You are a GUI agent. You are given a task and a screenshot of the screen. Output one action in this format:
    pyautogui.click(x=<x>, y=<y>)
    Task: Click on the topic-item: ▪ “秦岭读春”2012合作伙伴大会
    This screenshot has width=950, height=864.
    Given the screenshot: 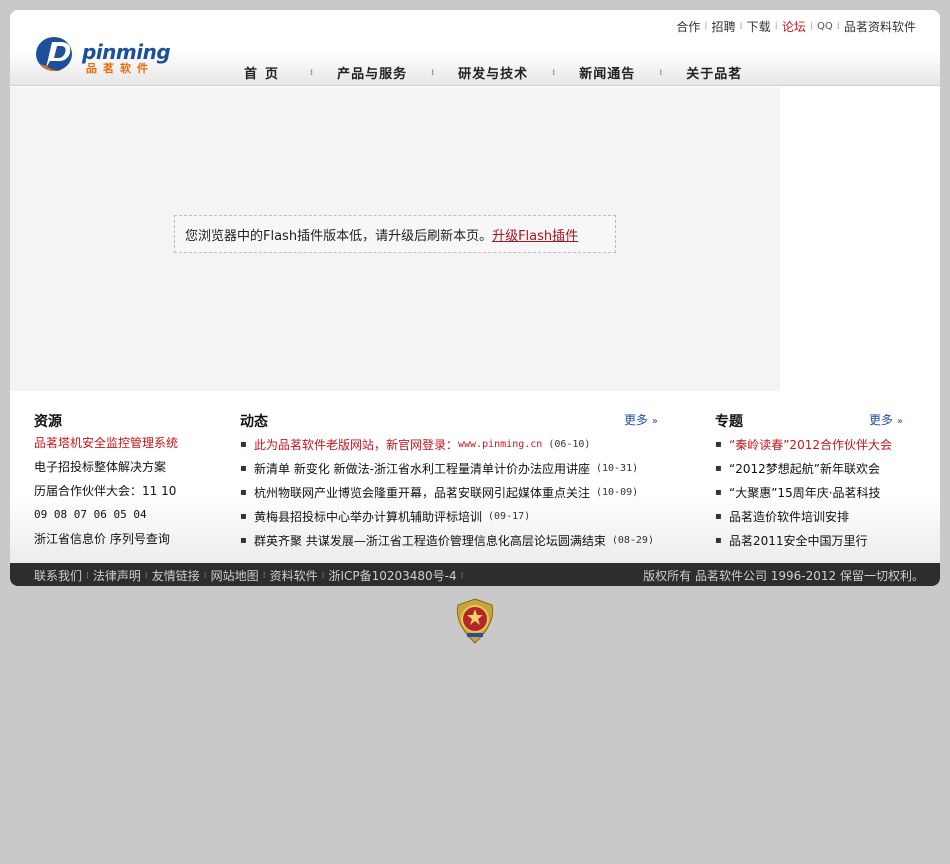 What is the action you would take?
    pyautogui.click(x=817, y=445)
    